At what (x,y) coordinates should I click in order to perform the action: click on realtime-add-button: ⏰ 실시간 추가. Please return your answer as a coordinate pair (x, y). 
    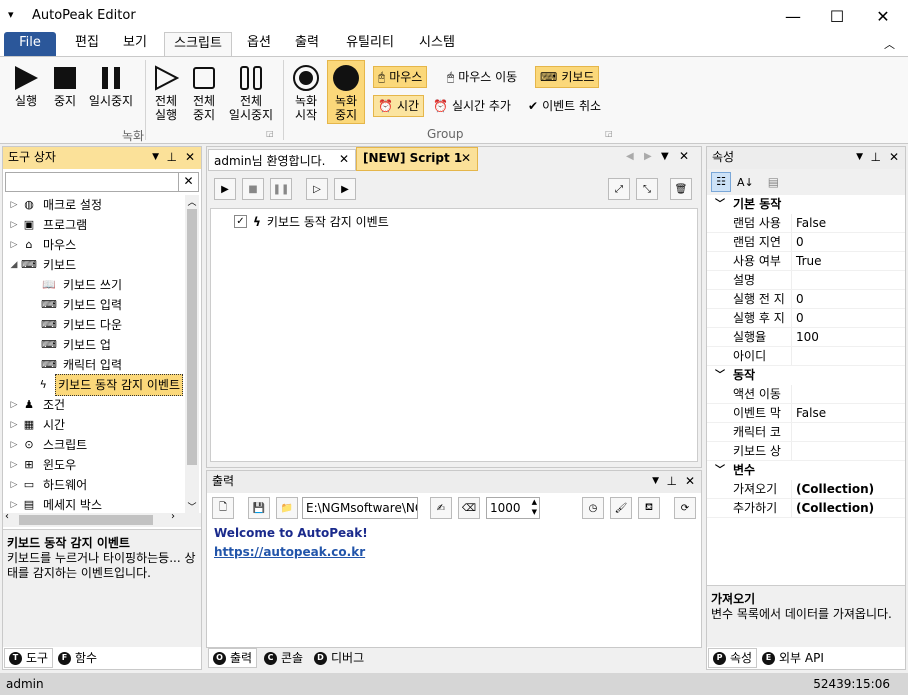
    Looking at the image, I should click on (472, 106).